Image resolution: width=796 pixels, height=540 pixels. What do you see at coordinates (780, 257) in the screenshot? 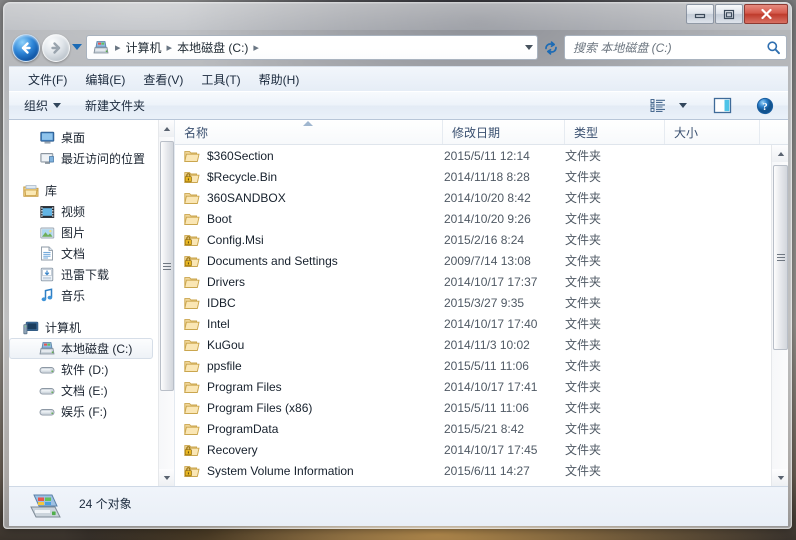
I see `file-scroll-thumb` at bounding box center [780, 257].